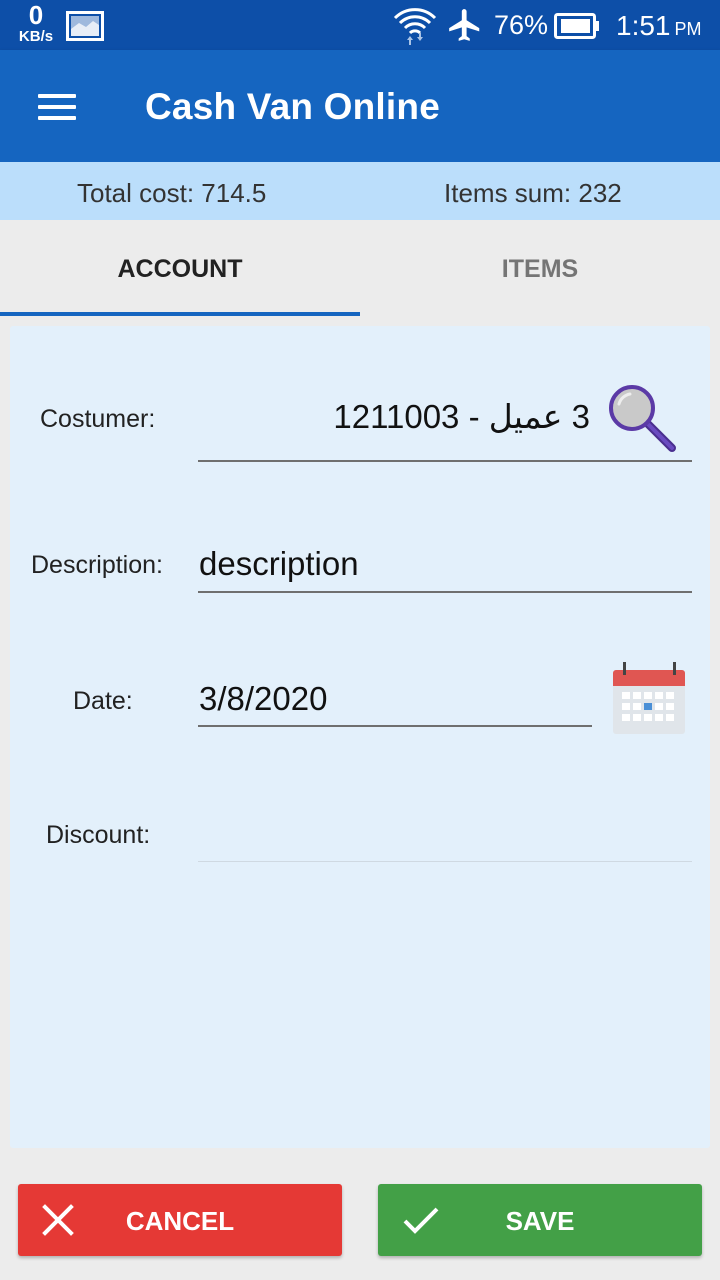 Image resolution: width=720 pixels, height=1280 pixels. Describe the element at coordinates (36, 15) in the screenshot. I see `network-speed-value: 0` at that location.